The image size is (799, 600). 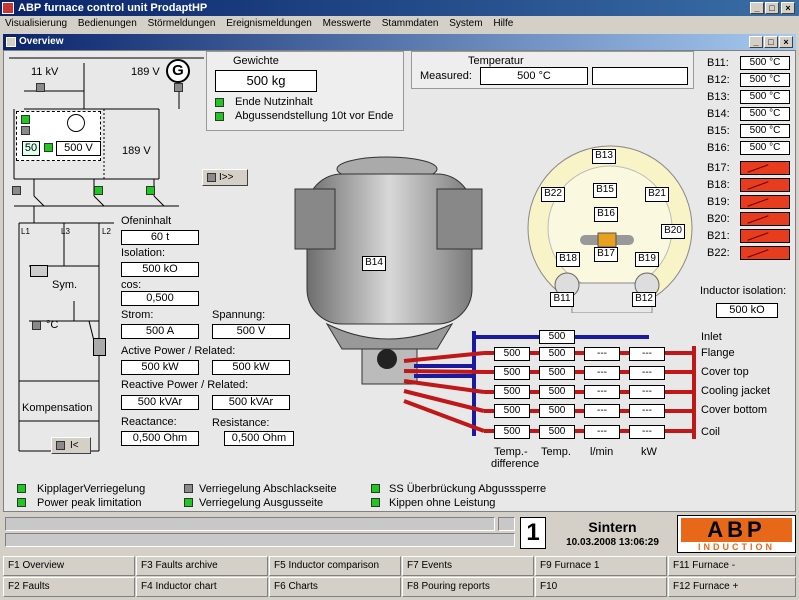 What do you see at coordinates (374, 263) in the screenshot?
I see `furnace-sensor-b14: B14` at bounding box center [374, 263].